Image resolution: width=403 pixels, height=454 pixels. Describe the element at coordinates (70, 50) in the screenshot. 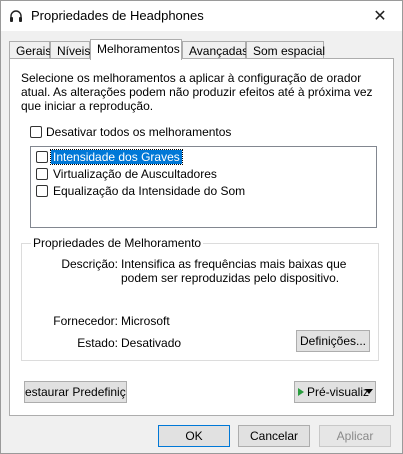

I see `tab-niveis: Níveis` at that location.